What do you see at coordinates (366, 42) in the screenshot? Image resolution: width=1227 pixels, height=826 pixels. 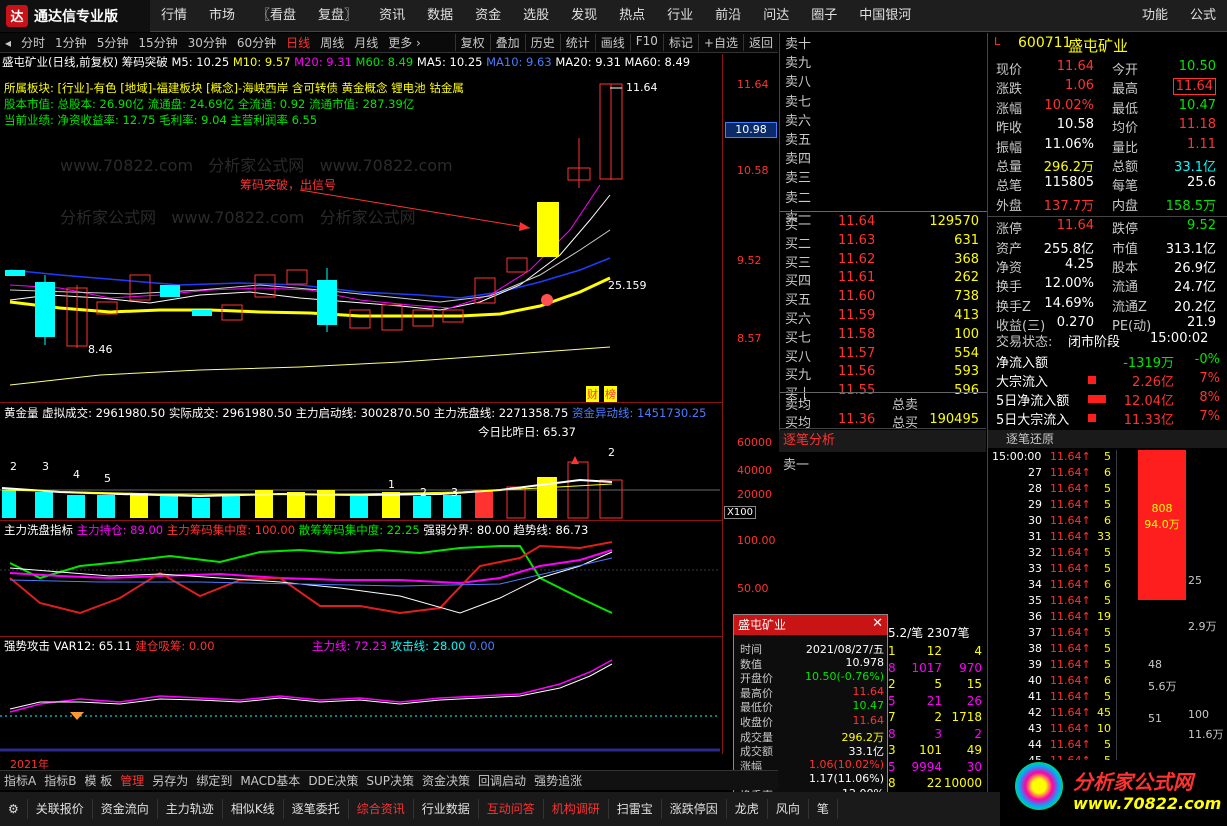 I see `period-tab: 月线` at bounding box center [366, 42].